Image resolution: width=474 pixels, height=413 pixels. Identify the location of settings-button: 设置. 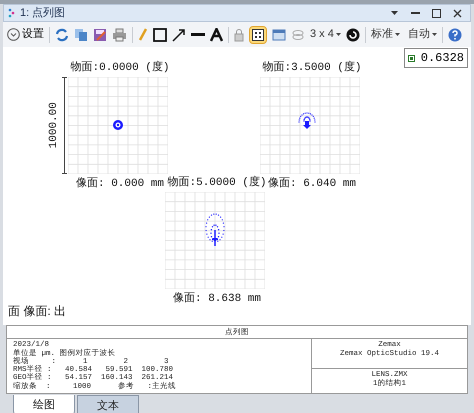
(25, 34).